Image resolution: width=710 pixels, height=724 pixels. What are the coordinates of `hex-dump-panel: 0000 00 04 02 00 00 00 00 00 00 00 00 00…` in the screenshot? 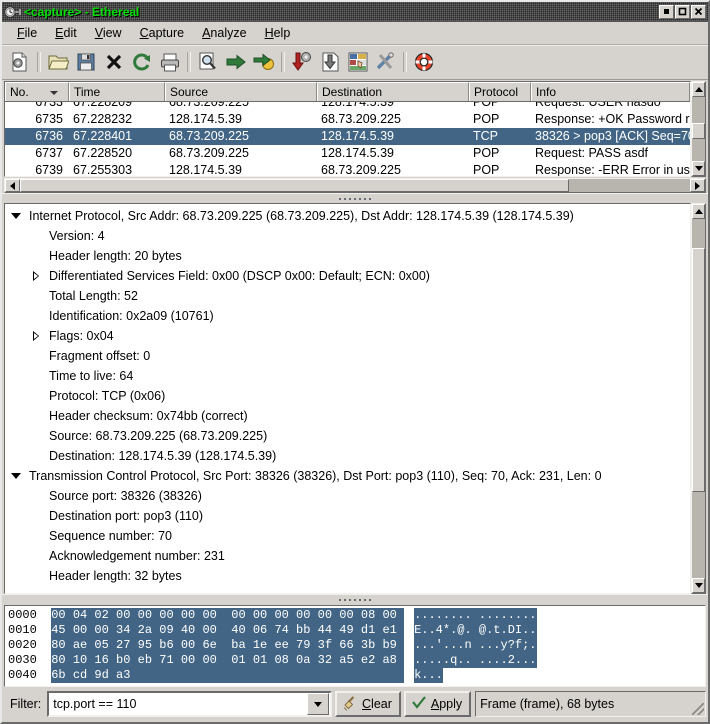 It's located at (355, 646).